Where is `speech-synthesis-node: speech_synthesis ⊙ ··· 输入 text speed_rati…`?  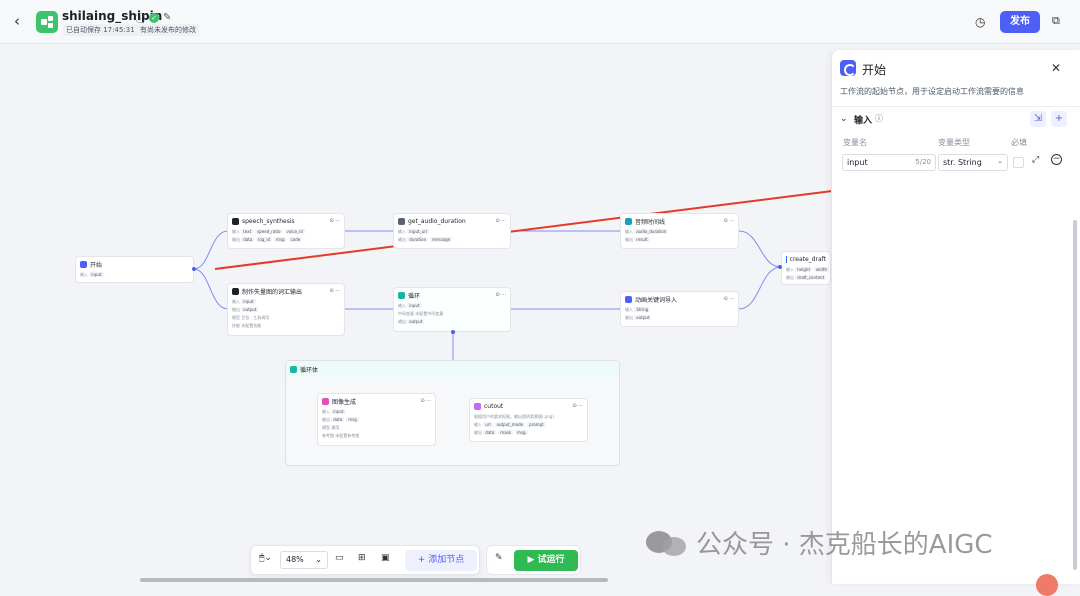 speech-synthesis-node: speech_synthesis ⊙ ··· 输入 text speed_rati… is located at coordinates (286, 231).